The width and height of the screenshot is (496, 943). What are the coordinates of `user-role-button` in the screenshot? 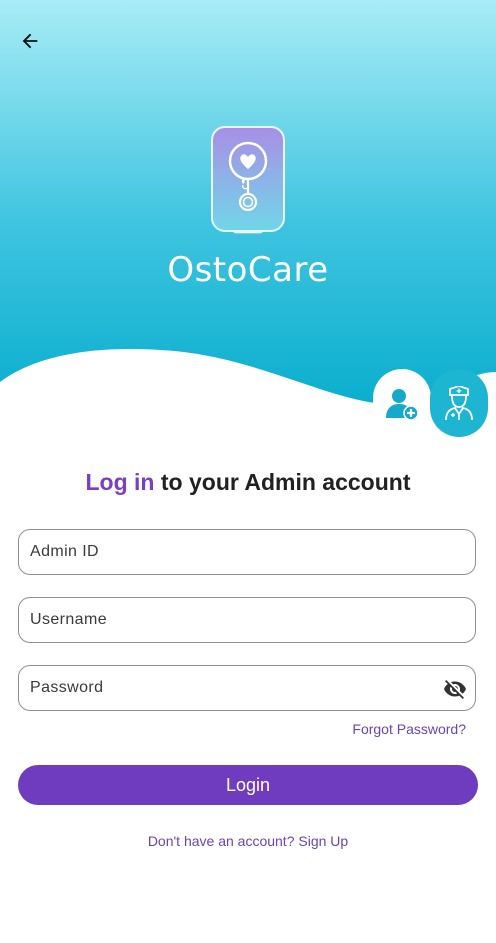 It's located at (402, 403).